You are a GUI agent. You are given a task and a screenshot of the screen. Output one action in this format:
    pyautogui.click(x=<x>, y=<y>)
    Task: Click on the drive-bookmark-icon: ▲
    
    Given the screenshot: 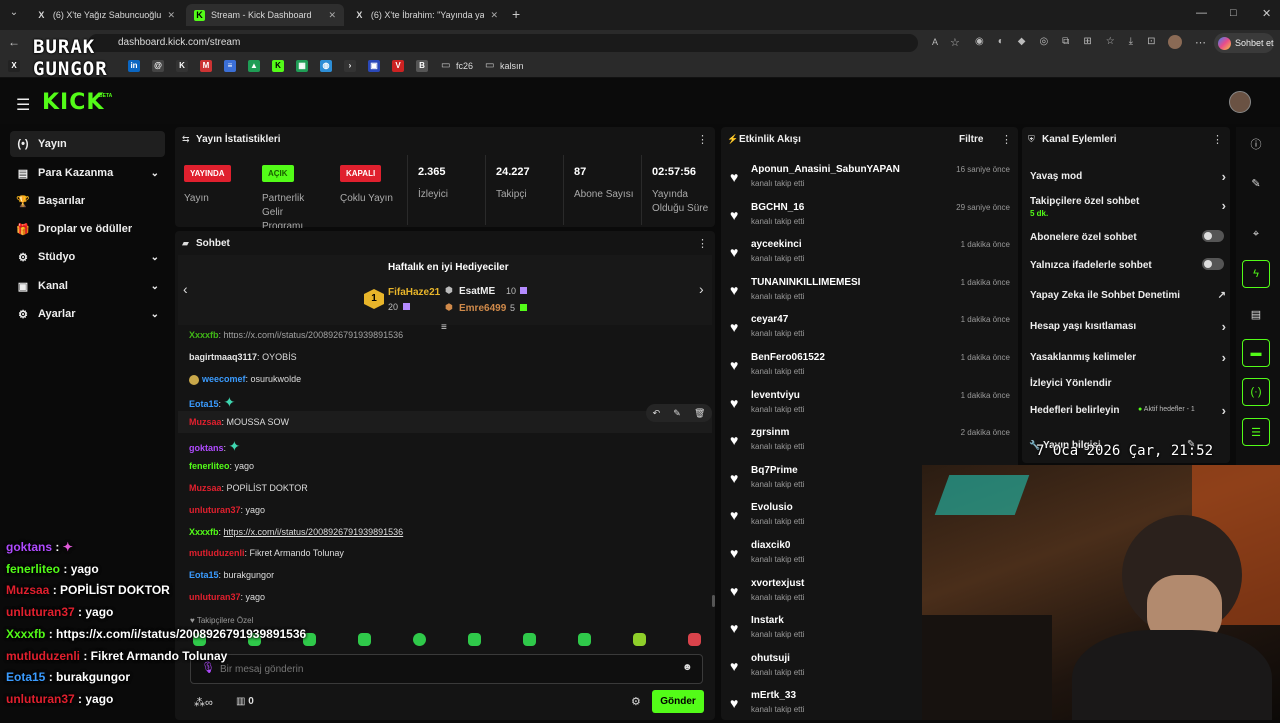 What is the action you would take?
    pyautogui.click(x=254, y=66)
    